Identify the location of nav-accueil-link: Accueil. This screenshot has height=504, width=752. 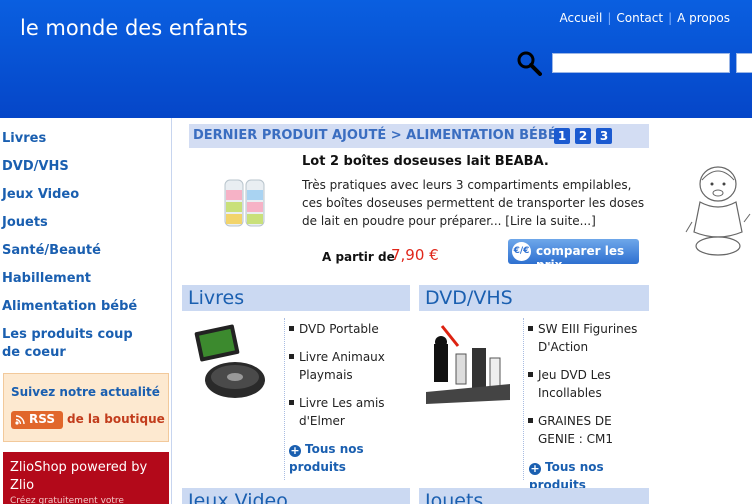
(580, 18).